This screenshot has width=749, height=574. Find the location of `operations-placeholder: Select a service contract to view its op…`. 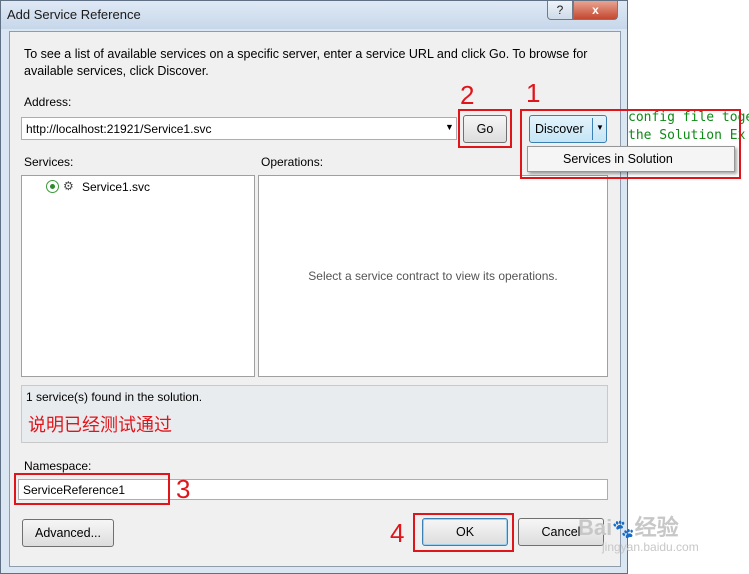

operations-placeholder: Select a service contract to view its op… is located at coordinates (433, 276).